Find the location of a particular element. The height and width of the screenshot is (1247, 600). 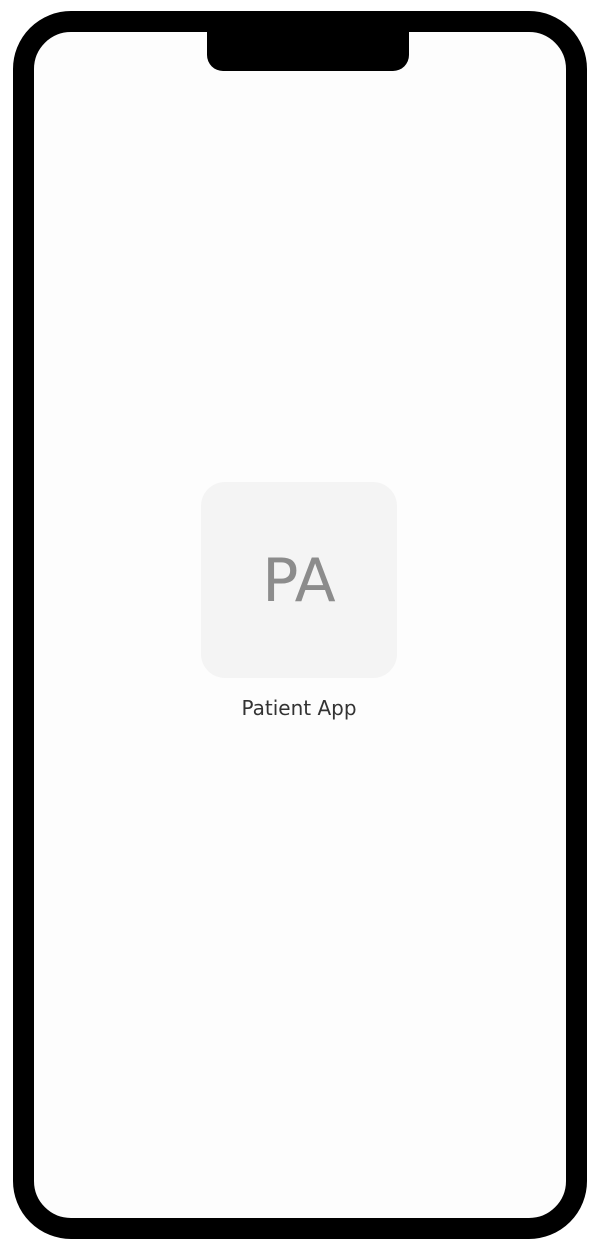

app-icon-initials: PA is located at coordinates (299, 581).